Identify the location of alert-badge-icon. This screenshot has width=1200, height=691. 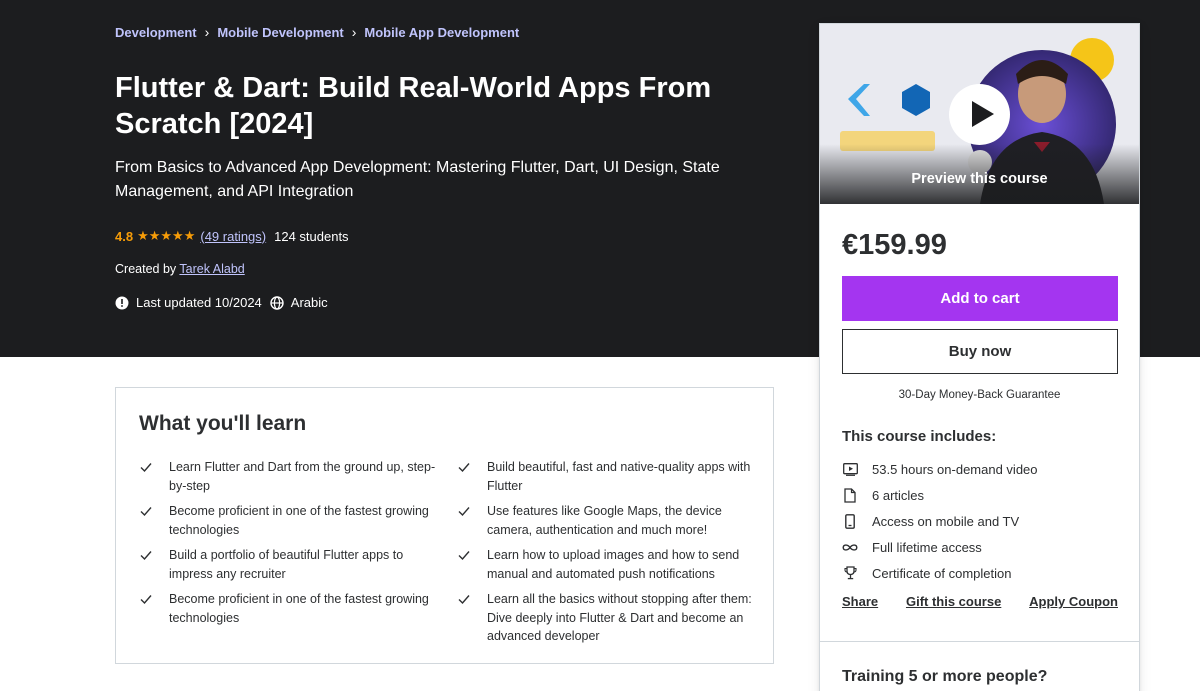
(122, 302).